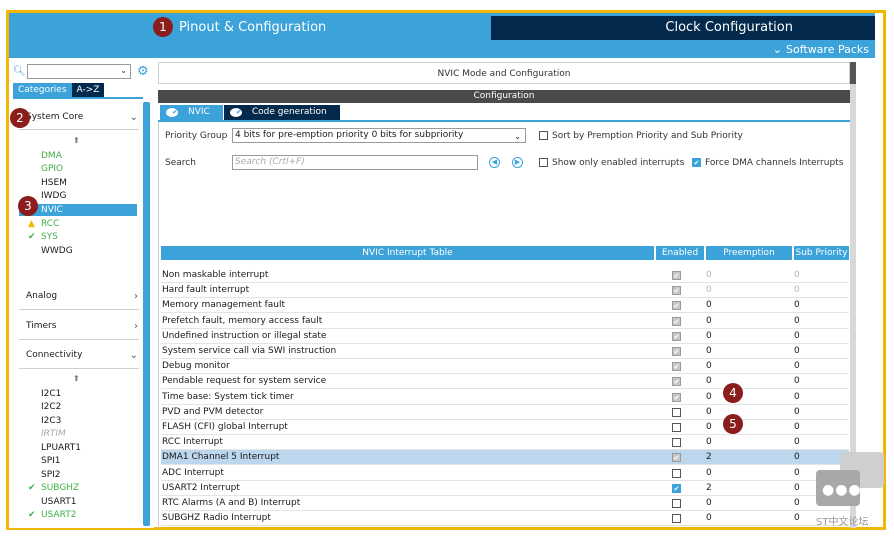  I want to click on search-next-icon: ▶, so click(517, 162).